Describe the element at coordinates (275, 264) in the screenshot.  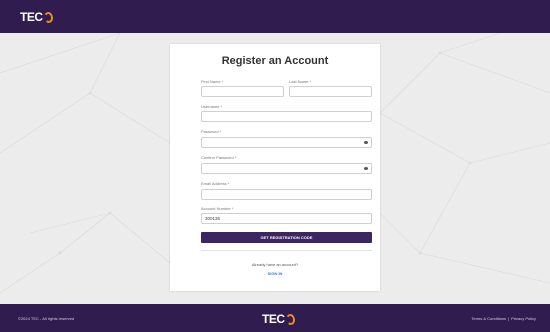
I see `already-have-account-text: Already have an account?` at that location.